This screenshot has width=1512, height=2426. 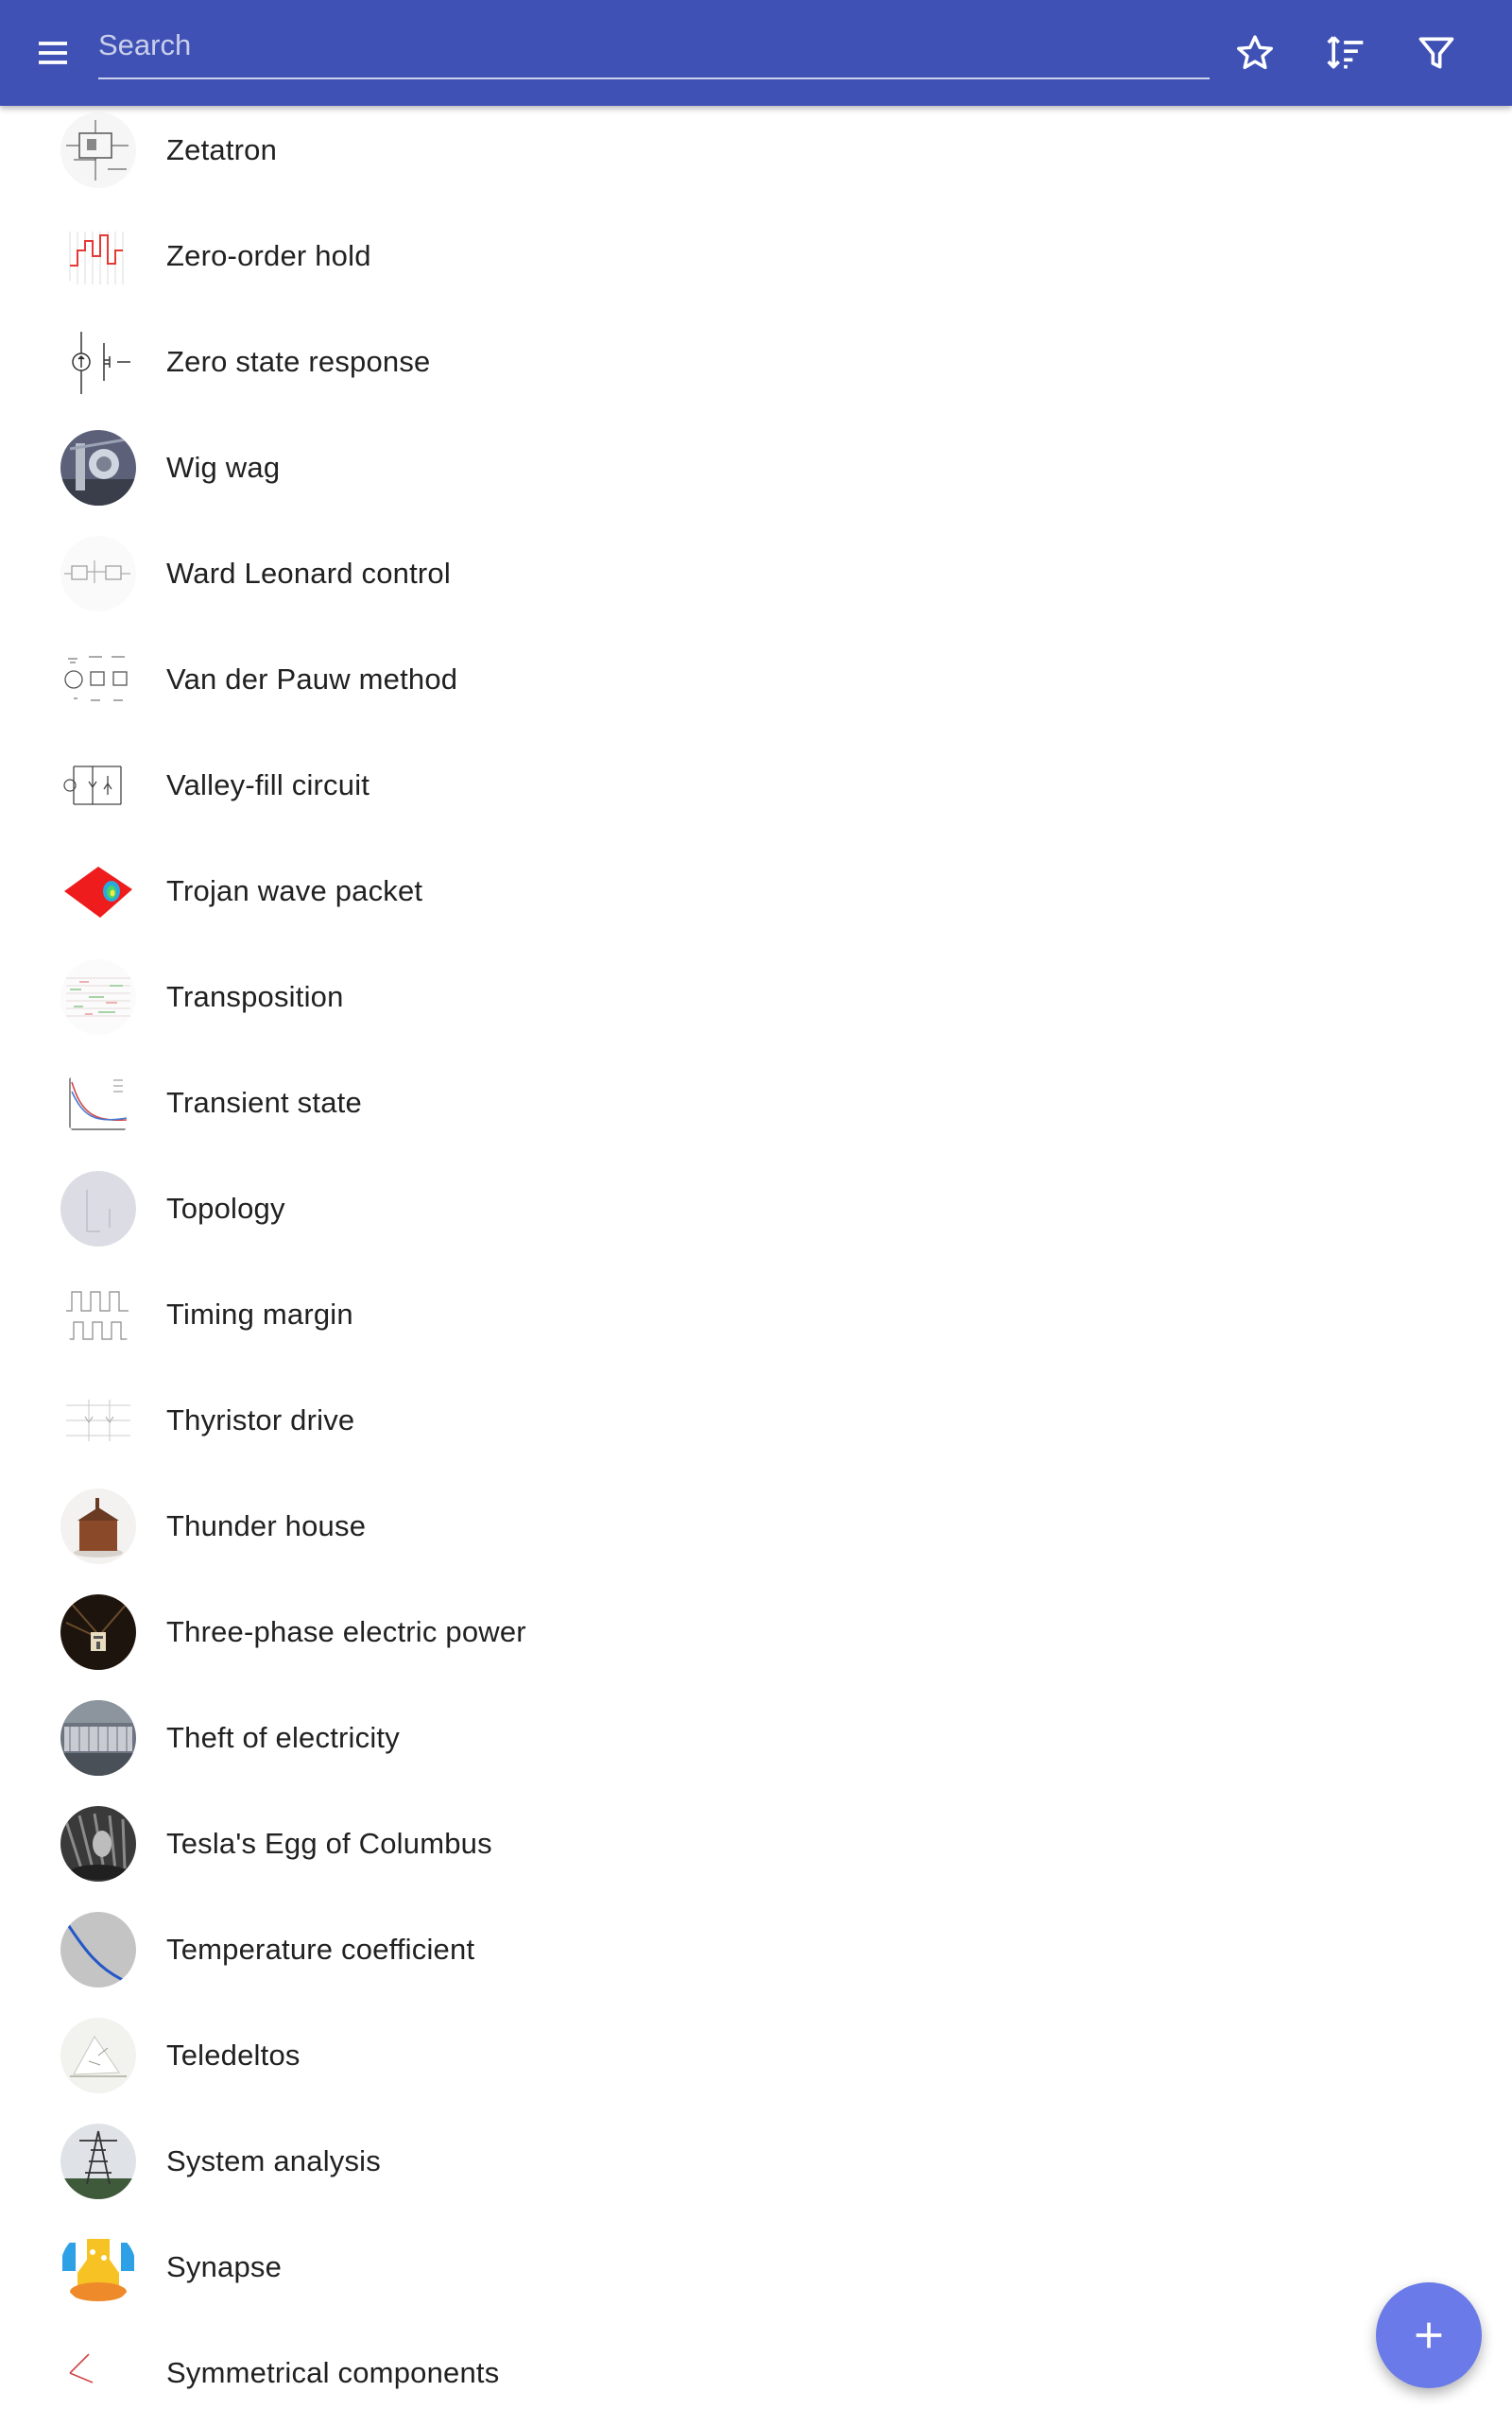 I want to click on list-item: Thunder house, so click(x=756, y=1526).